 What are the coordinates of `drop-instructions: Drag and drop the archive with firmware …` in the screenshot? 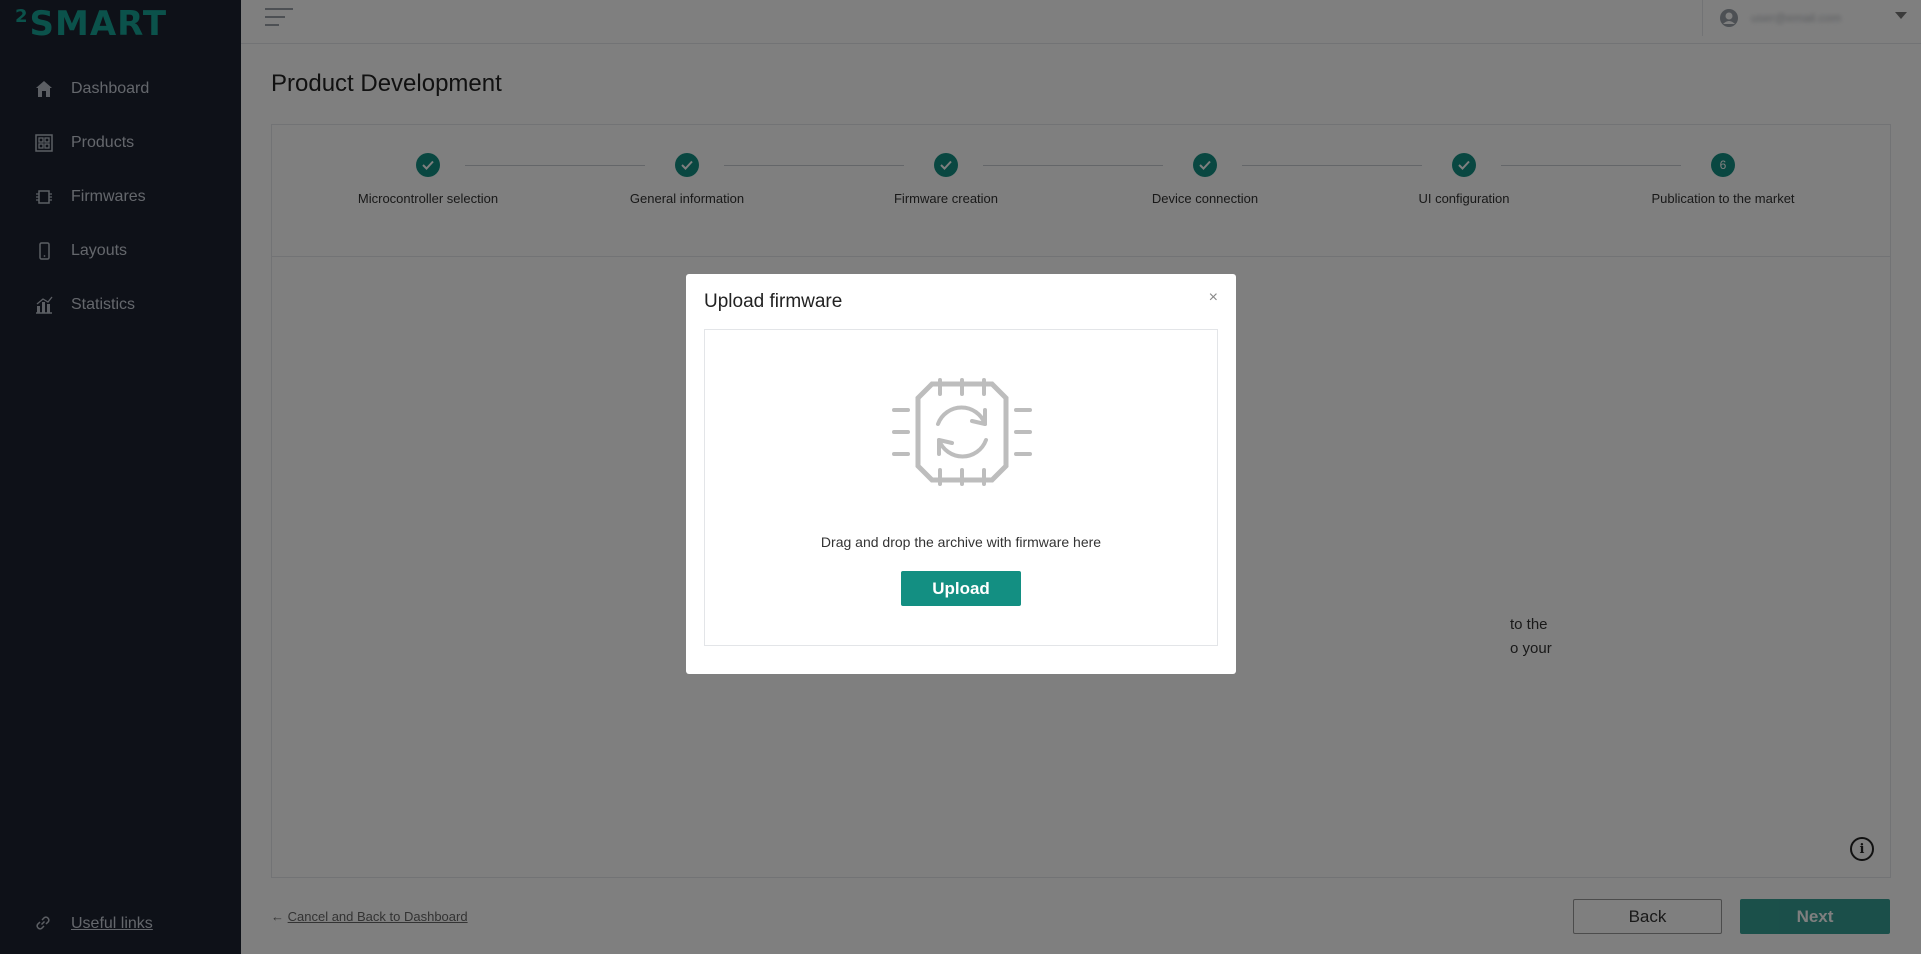 It's located at (961, 542).